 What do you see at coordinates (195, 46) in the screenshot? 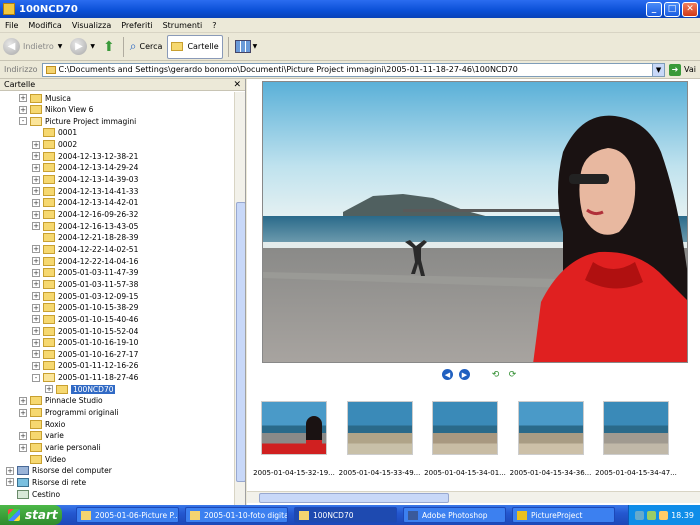
I see `folders-button: Cartelle` at bounding box center [195, 46].